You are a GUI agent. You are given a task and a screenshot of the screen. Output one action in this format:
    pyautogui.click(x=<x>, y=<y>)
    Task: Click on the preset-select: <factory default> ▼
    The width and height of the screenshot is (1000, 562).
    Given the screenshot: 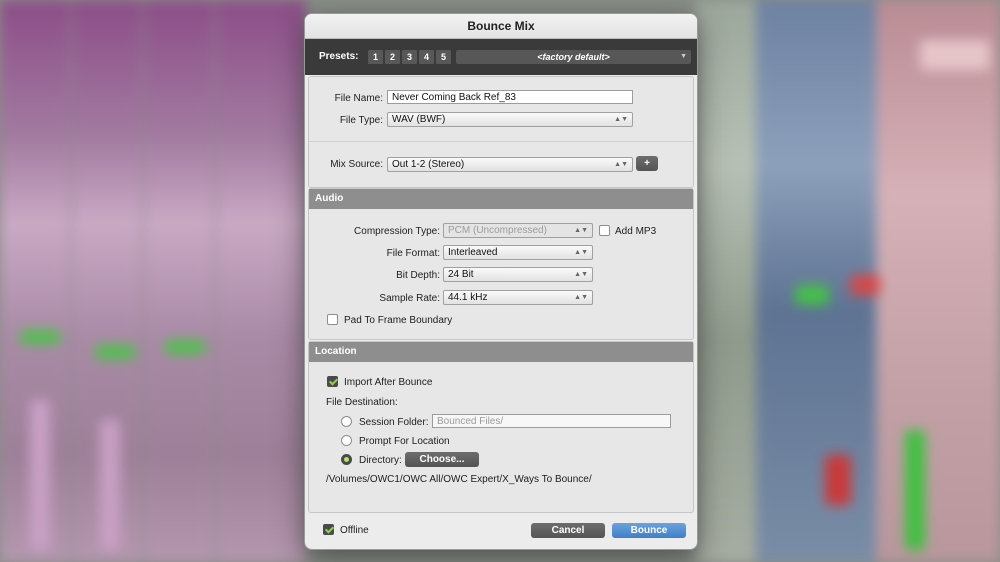 What is the action you would take?
    pyautogui.click(x=573, y=57)
    